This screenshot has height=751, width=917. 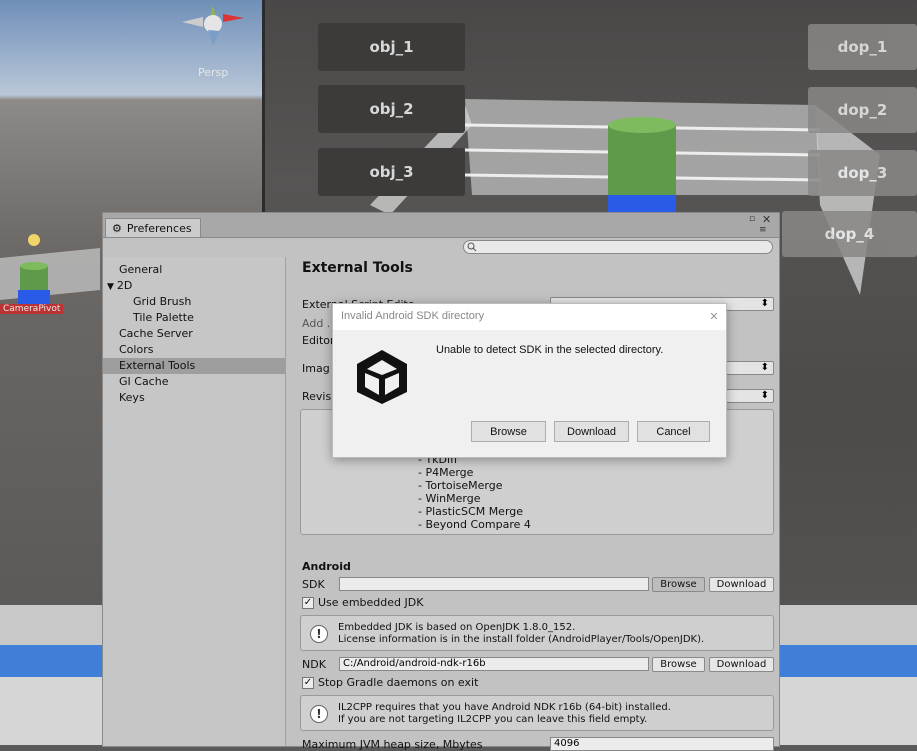 I want to click on dialog-download-button: Download, so click(x=591, y=431).